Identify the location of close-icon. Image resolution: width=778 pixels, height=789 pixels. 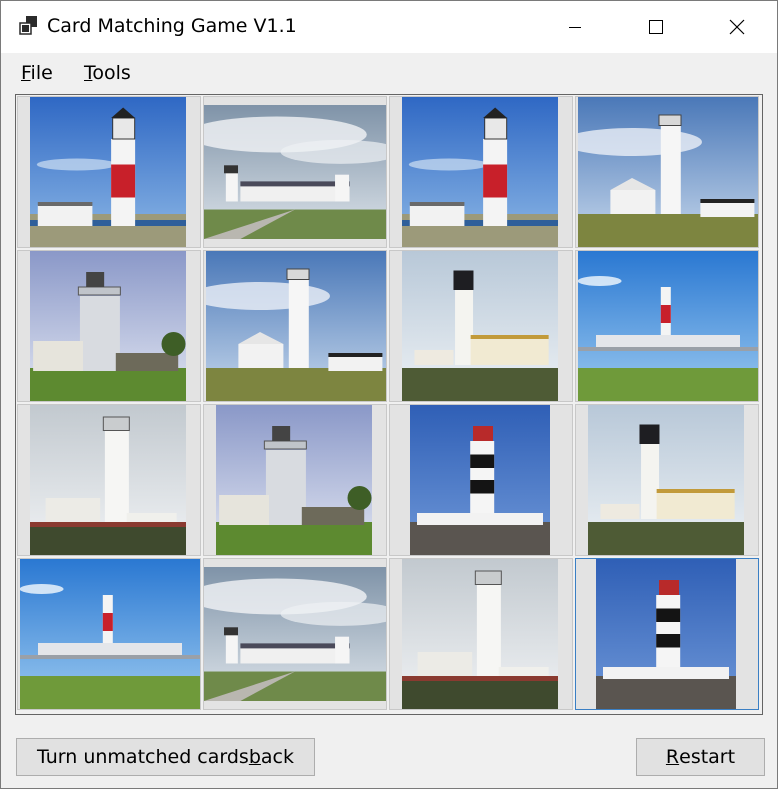
(737, 27).